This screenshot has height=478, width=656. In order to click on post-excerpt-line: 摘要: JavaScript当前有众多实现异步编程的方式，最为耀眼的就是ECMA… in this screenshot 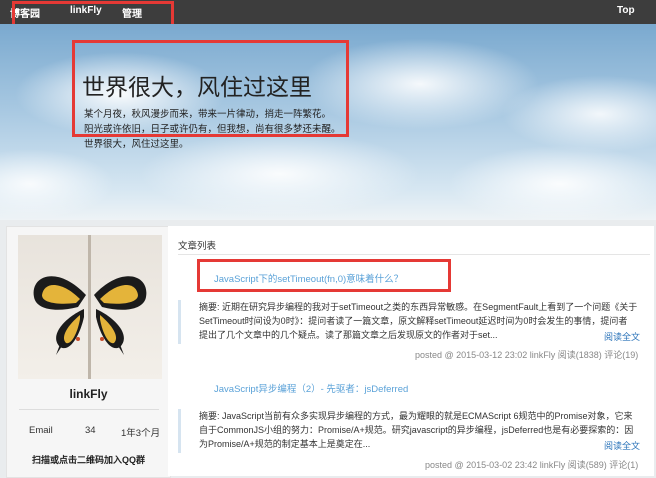, I will do `click(416, 416)`.